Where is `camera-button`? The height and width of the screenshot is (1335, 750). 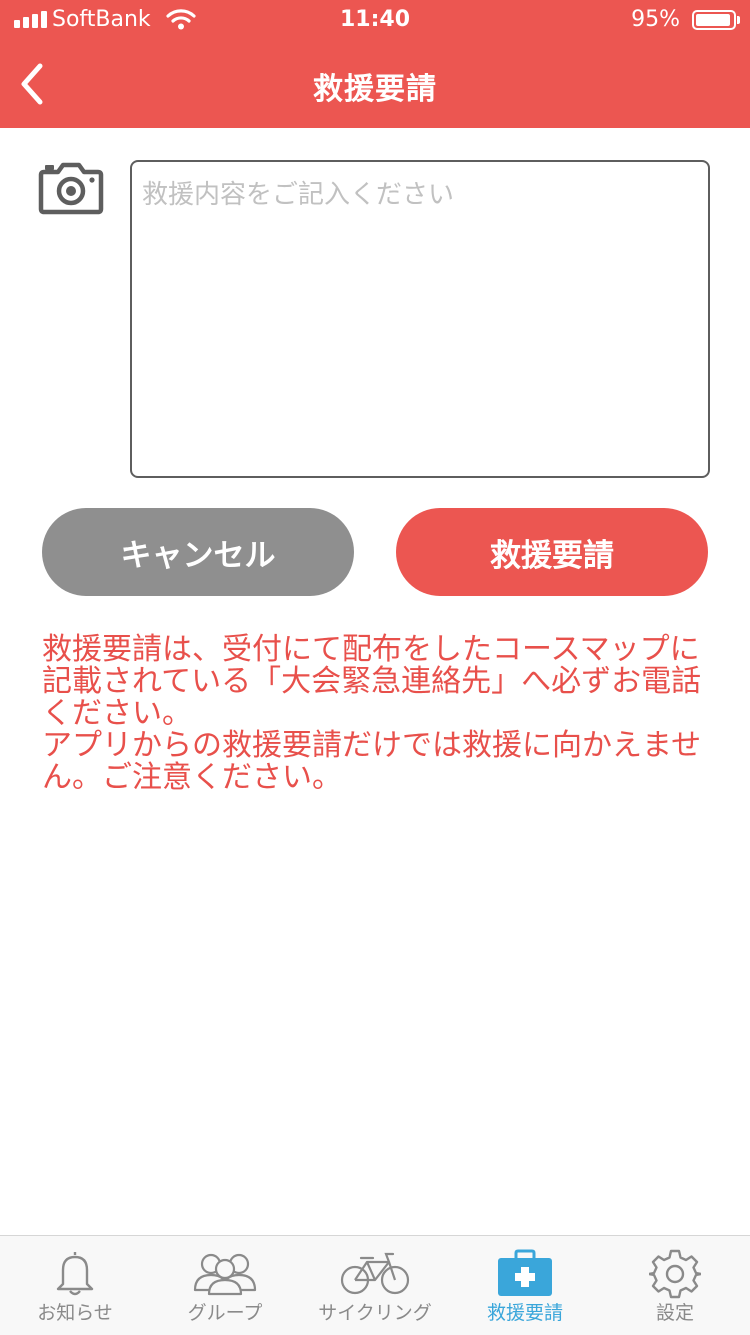 camera-button is located at coordinates (71, 189).